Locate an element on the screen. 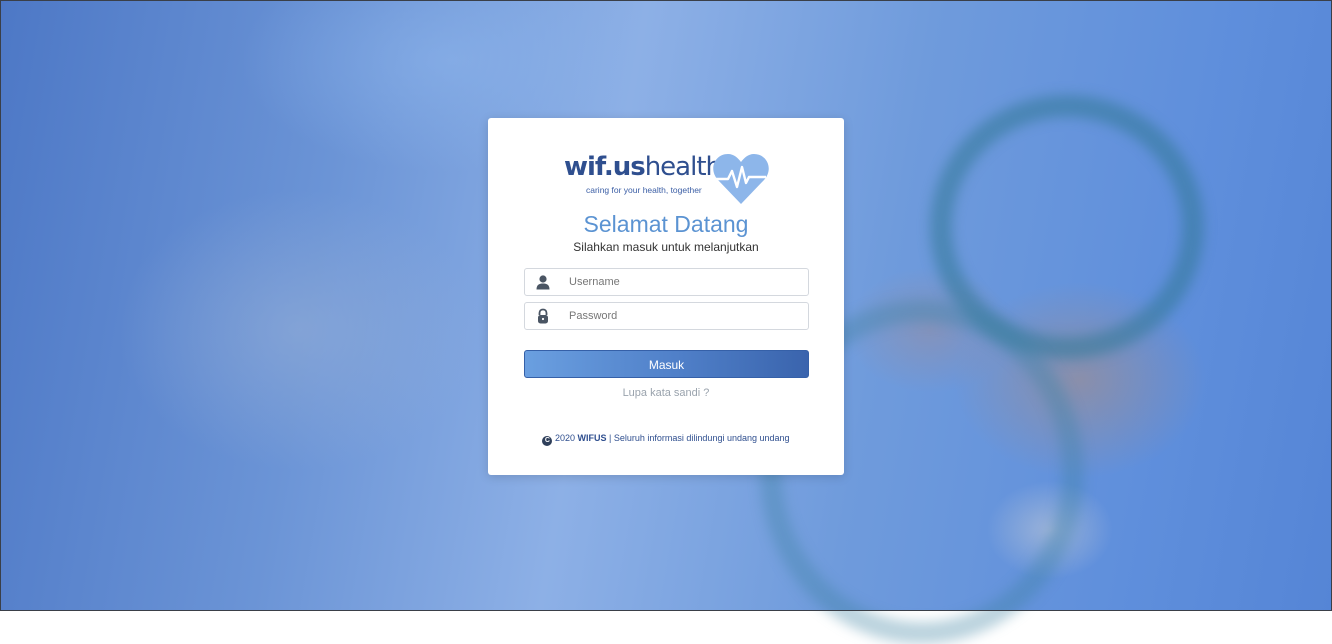 This screenshot has width=1332, height=644. forgot-password-link: Lupa kata sandi ? is located at coordinates (666, 393).